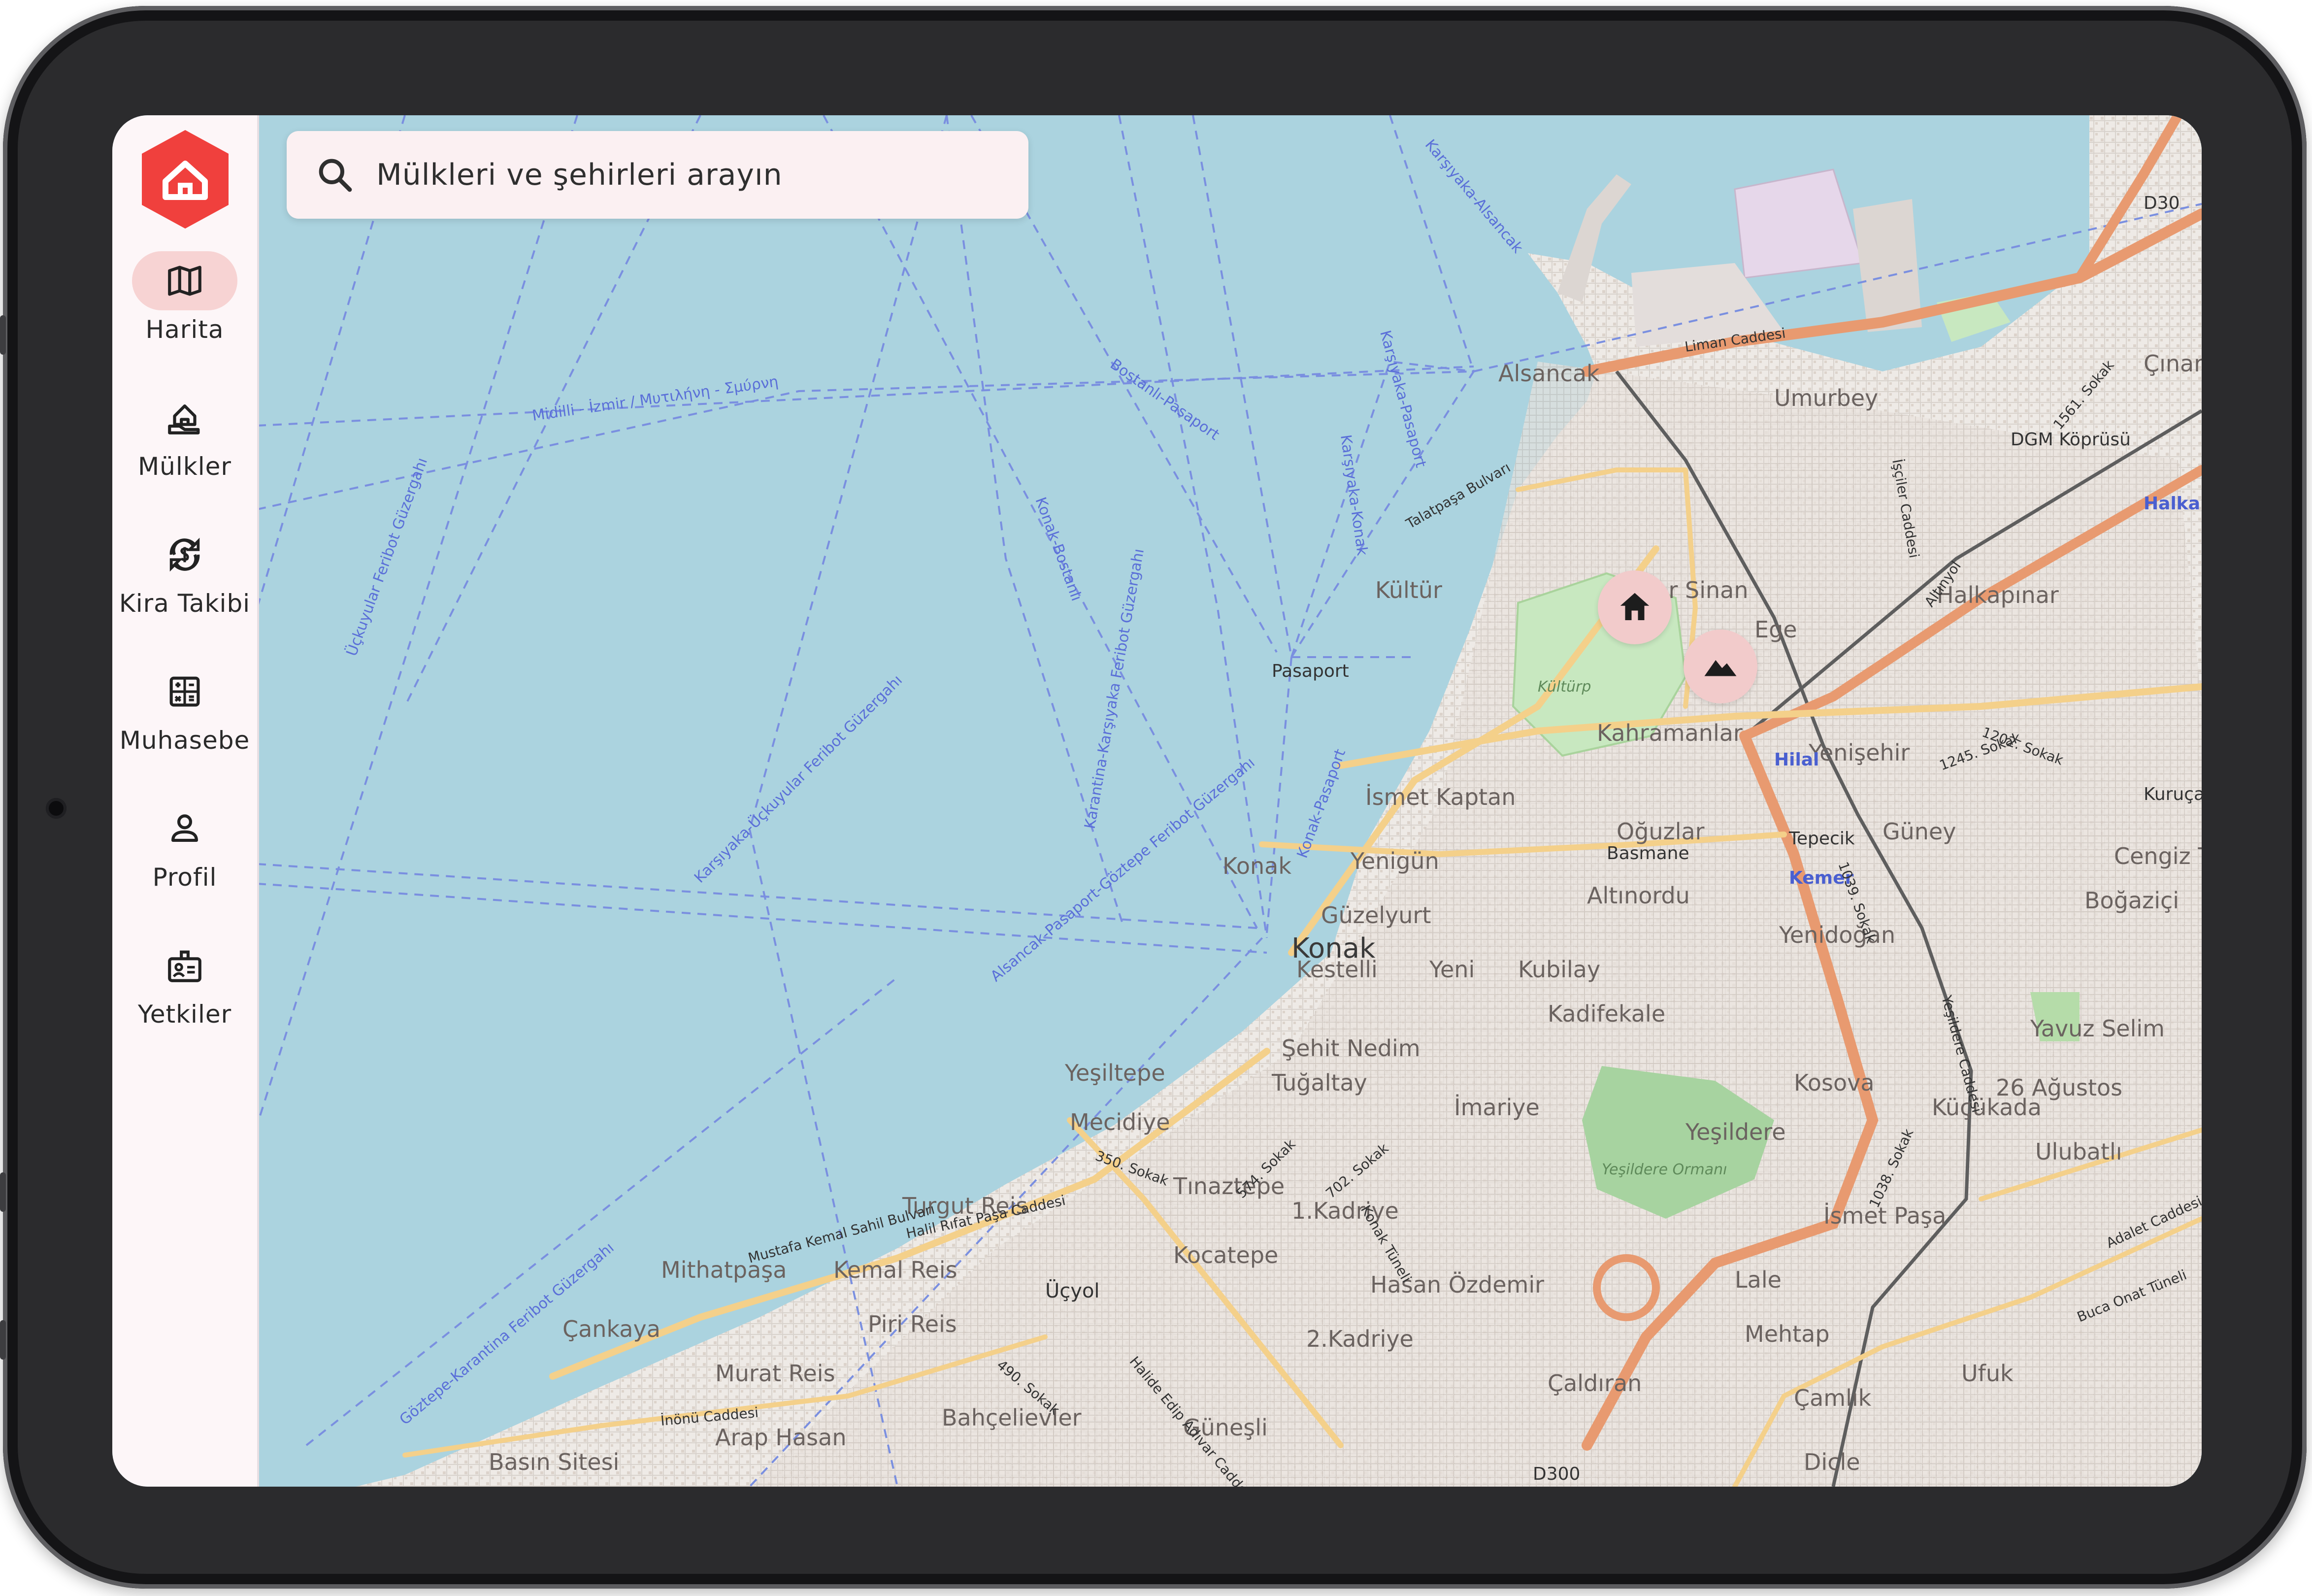 The width and height of the screenshot is (2312, 1596). Describe the element at coordinates (185, 1015) in the screenshot. I see `sidebar-item-label: Yetkiler` at that location.